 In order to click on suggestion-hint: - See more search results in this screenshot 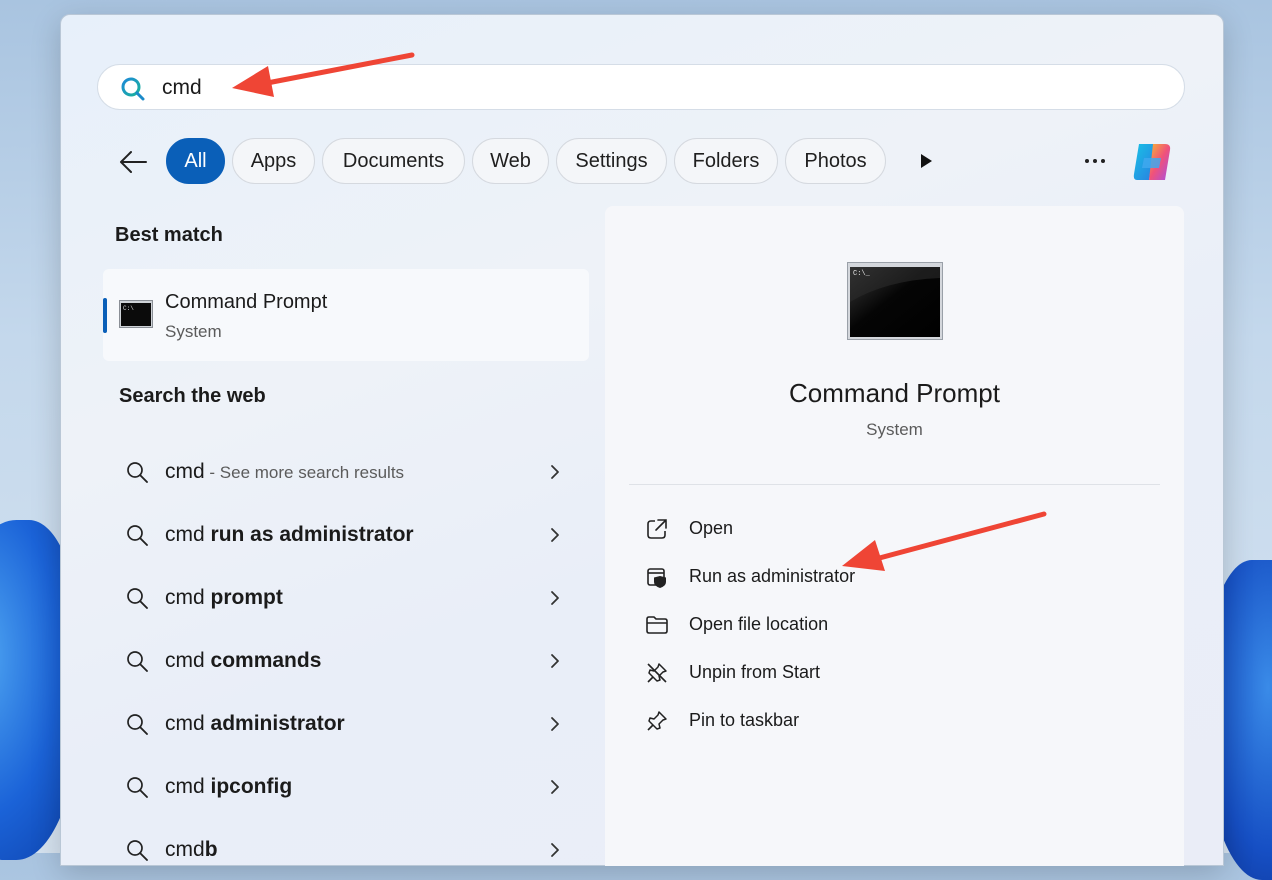, I will do `click(304, 472)`.